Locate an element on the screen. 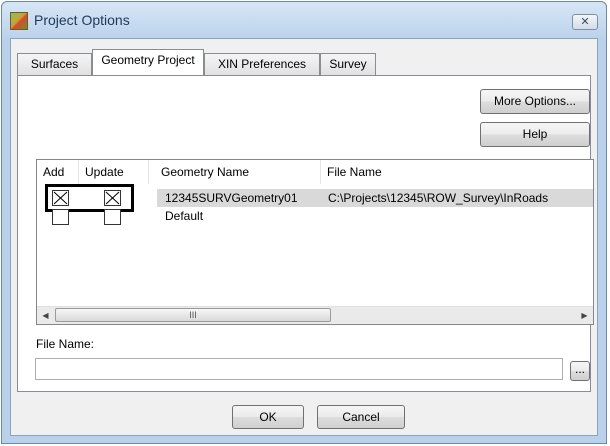  column-header-file-name: File Name is located at coordinates (457, 172).